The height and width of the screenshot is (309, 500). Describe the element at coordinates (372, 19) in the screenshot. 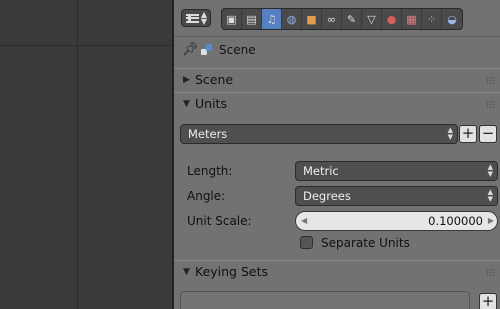

I see `object-data-icon: ▽` at that location.